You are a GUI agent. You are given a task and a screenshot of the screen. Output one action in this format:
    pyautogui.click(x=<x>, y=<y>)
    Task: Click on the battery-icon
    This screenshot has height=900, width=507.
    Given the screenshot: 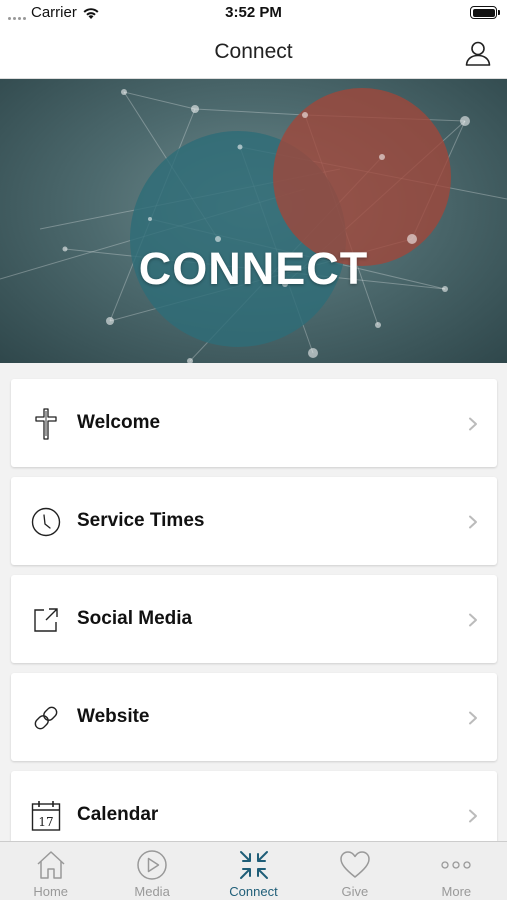 What is the action you would take?
    pyautogui.click(x=485, y=12)
    